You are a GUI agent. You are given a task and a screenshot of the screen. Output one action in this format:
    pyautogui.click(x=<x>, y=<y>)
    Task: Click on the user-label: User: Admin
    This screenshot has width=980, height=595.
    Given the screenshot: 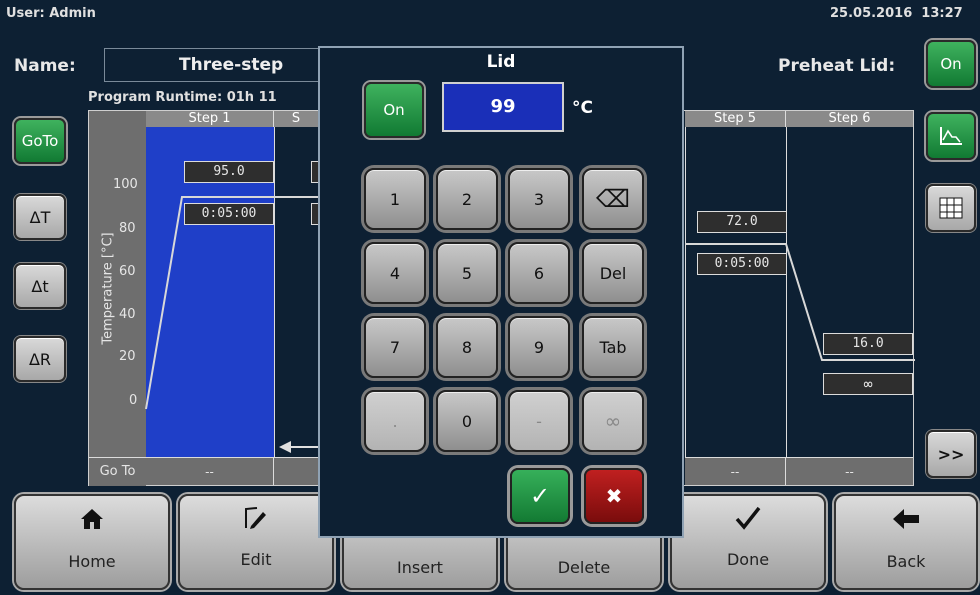 What is the action you would take?
    pyautogui.click(x=51, y=13)
    